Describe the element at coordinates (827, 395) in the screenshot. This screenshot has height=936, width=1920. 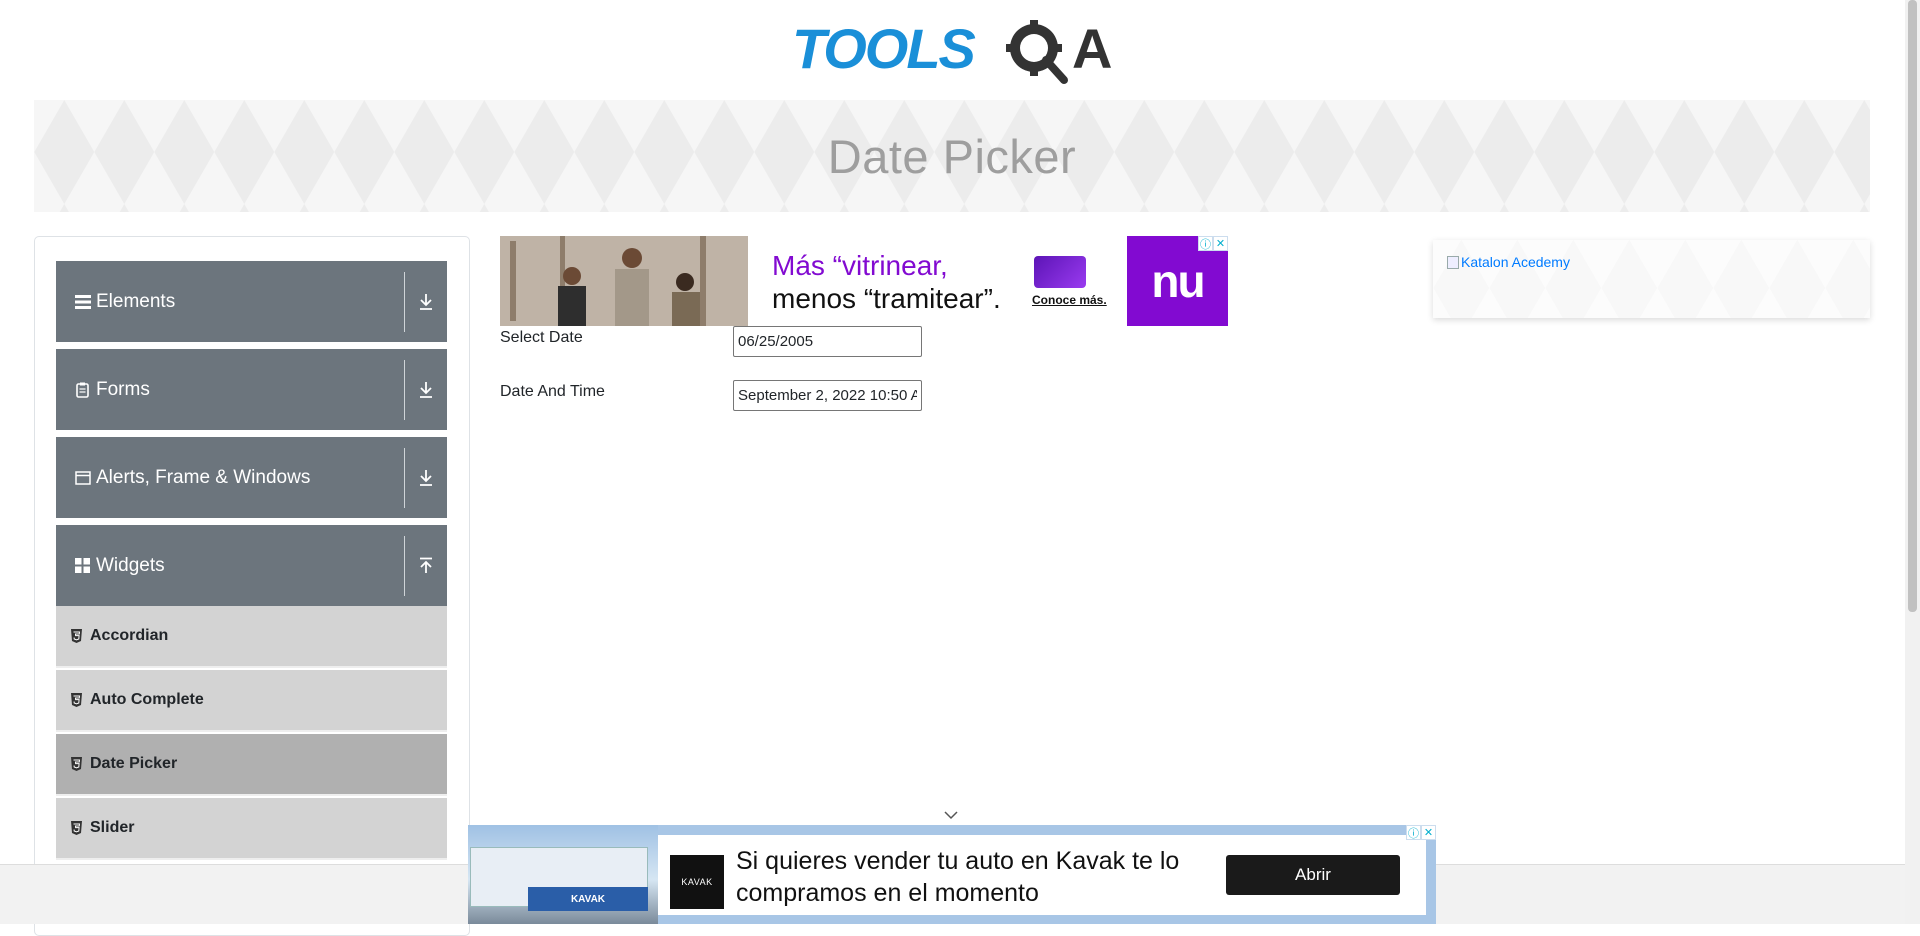
I see `date-and-time-input` at that location.